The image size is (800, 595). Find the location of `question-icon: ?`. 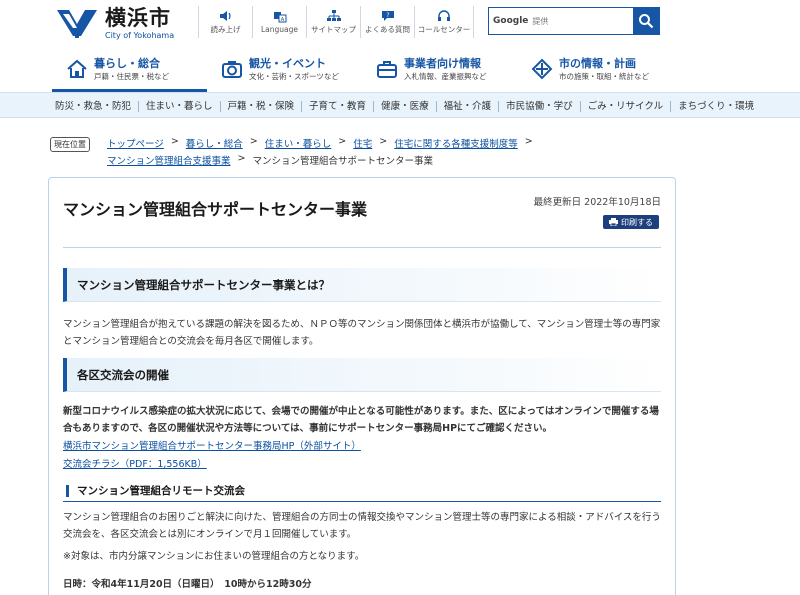

question-icon: ? is located at coordinates (387, 15).